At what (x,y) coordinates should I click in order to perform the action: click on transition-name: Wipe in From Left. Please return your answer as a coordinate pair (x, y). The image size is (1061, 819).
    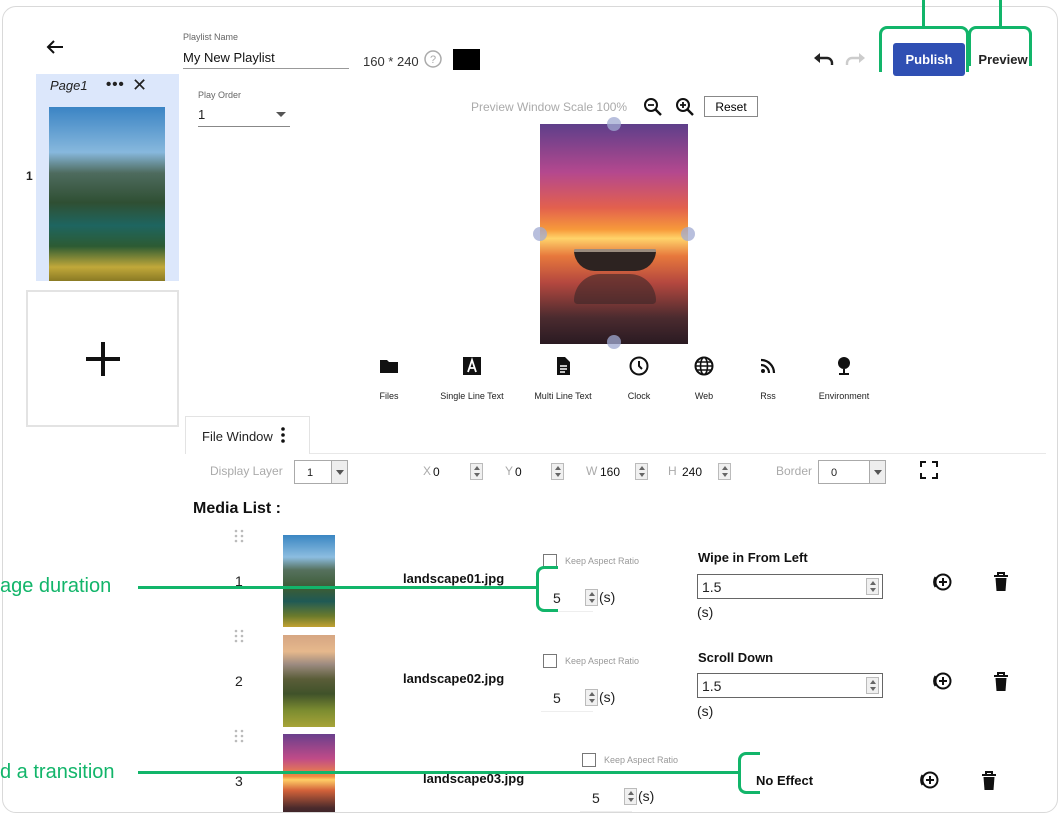
    Looking at the image, I should click on (753, 557).